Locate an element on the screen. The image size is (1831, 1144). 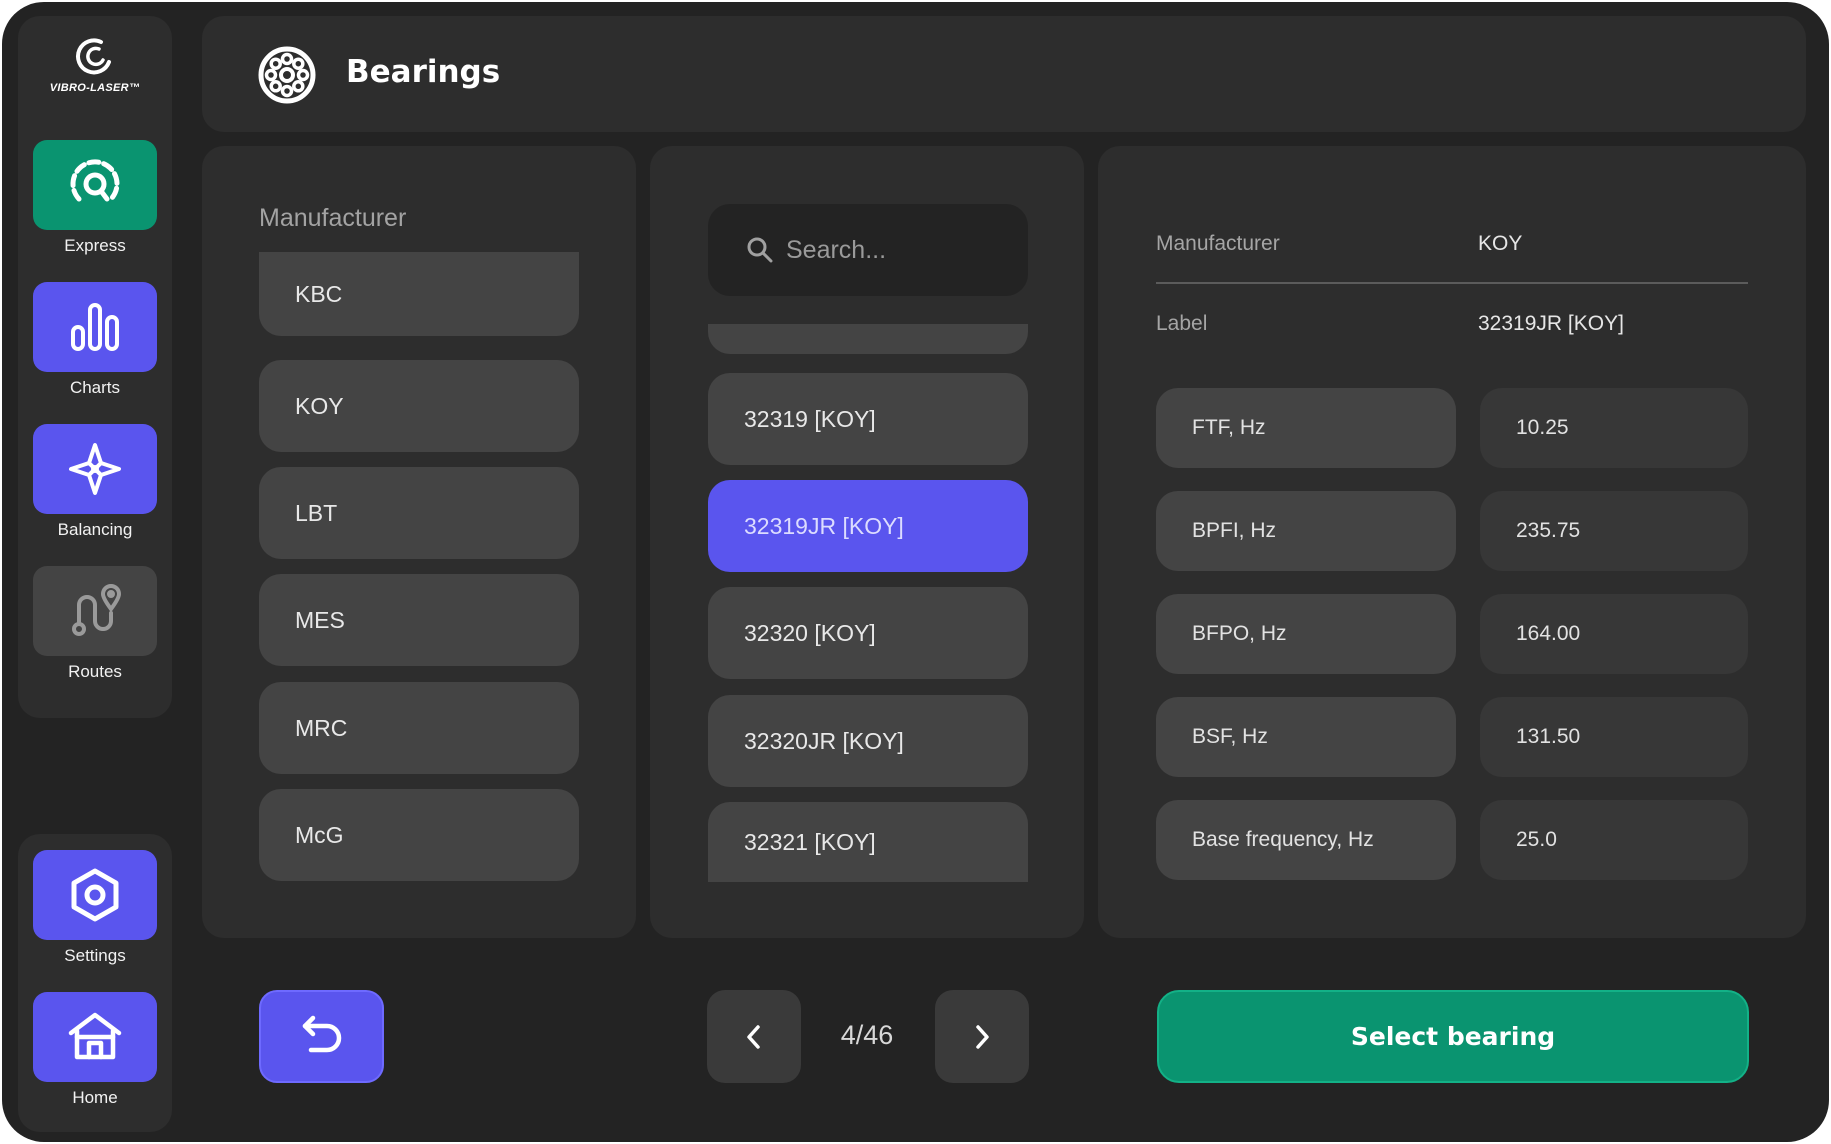
page-indicator: 4/46 is located at coordinates (867, 1035).